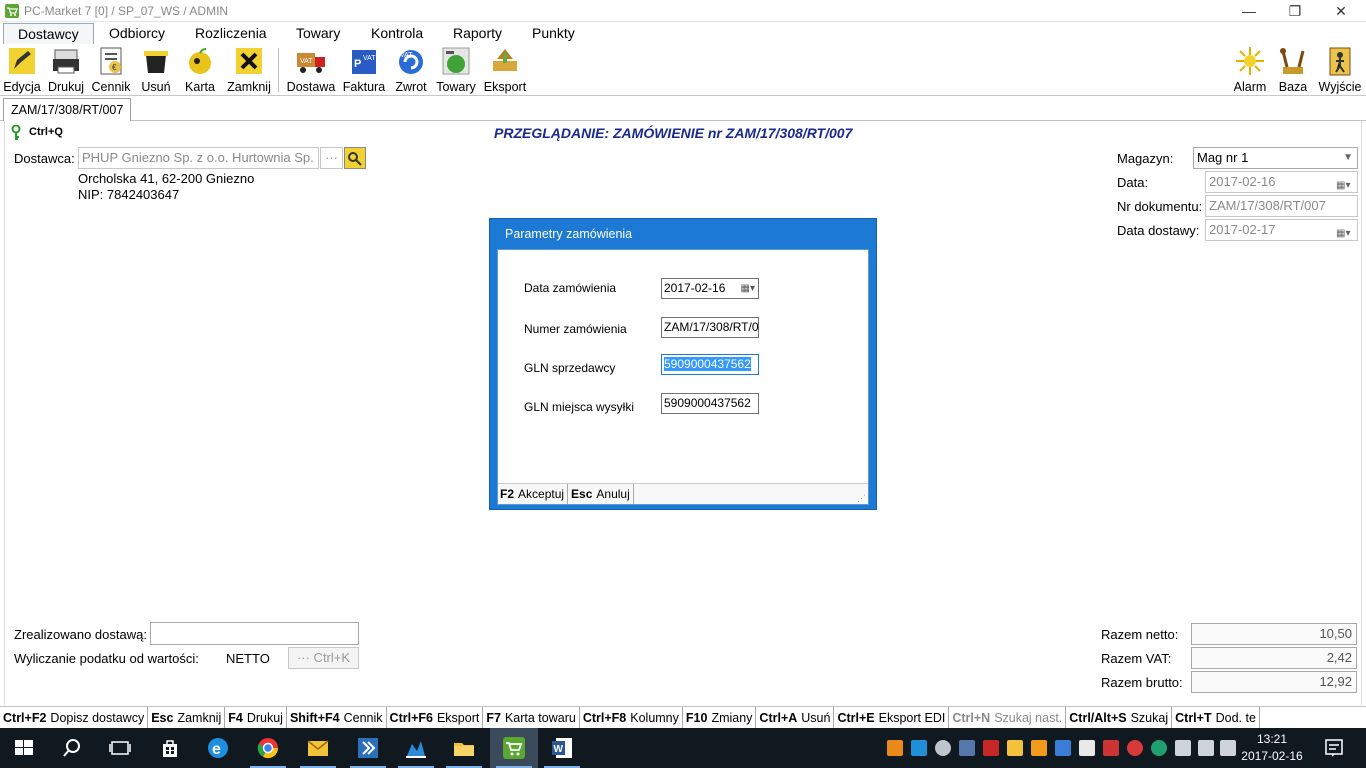  I want to click on tray-antivirus-icon, so click(1111, 748).